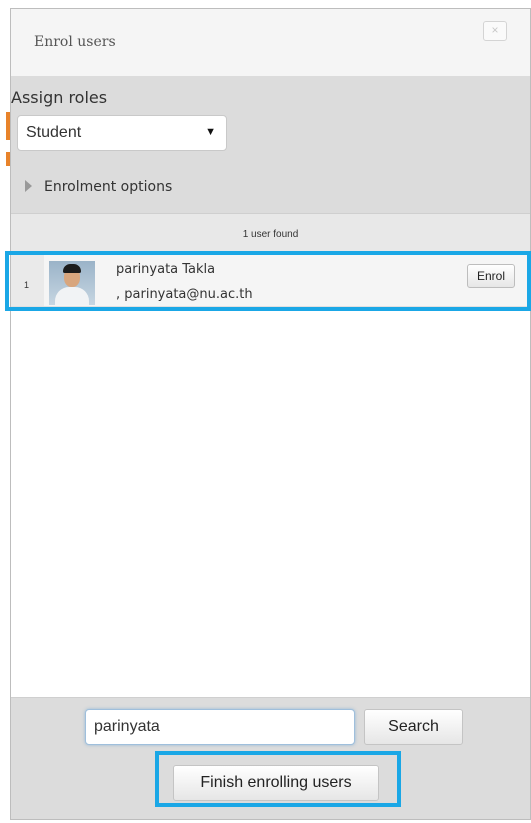 The image size is (531, 823). Describe the element at coordinates (28, 186) in the screenshot. I see `expand-triangle-icon` at that location.